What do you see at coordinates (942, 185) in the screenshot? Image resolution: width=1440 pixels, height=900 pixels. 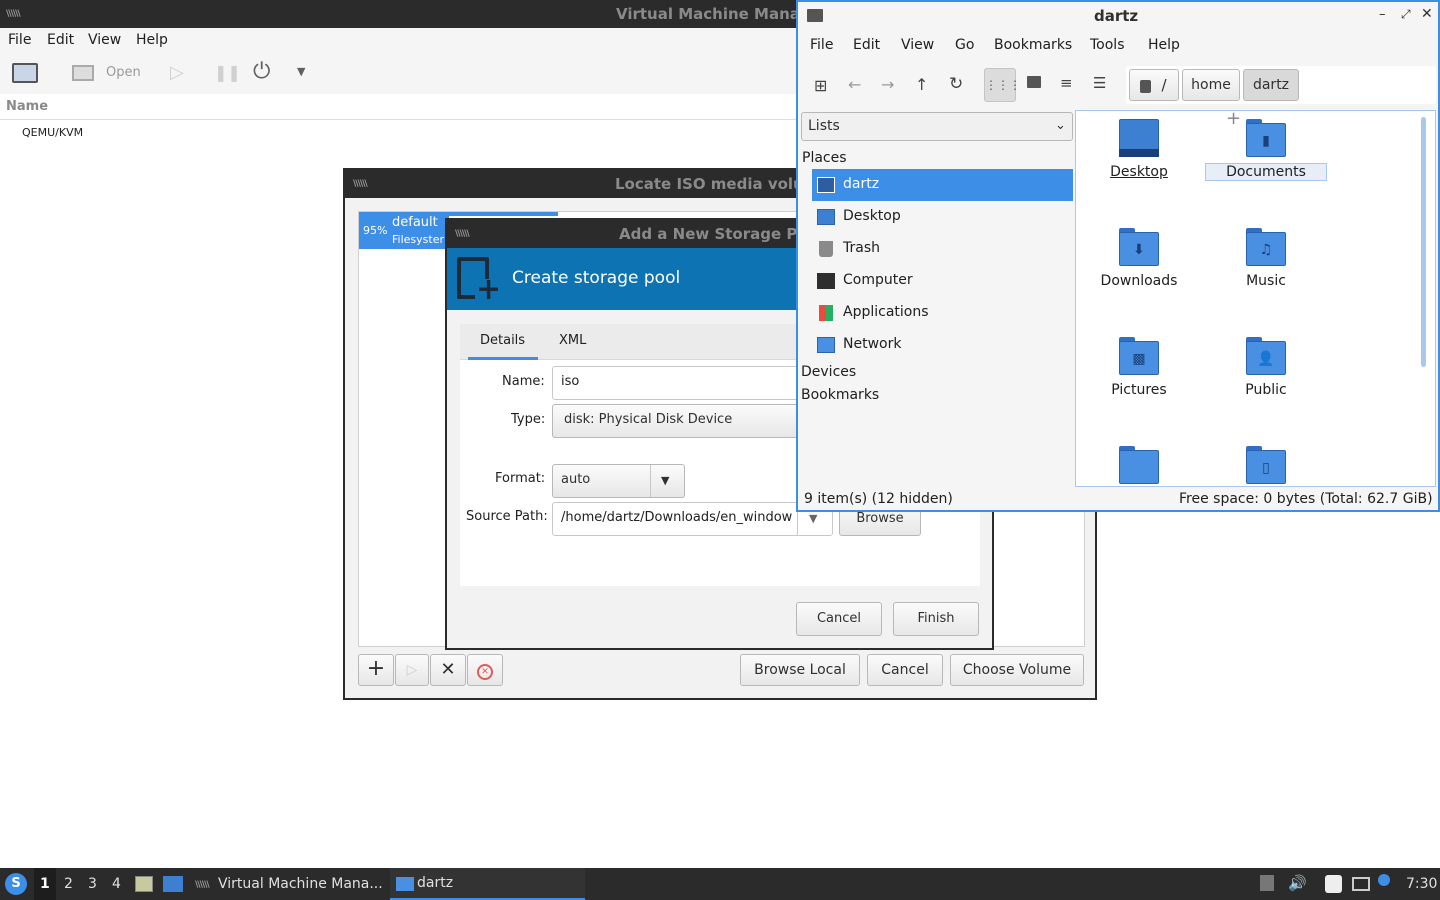 I see `place-dartz: dartz` at bounding box center [942, 185].